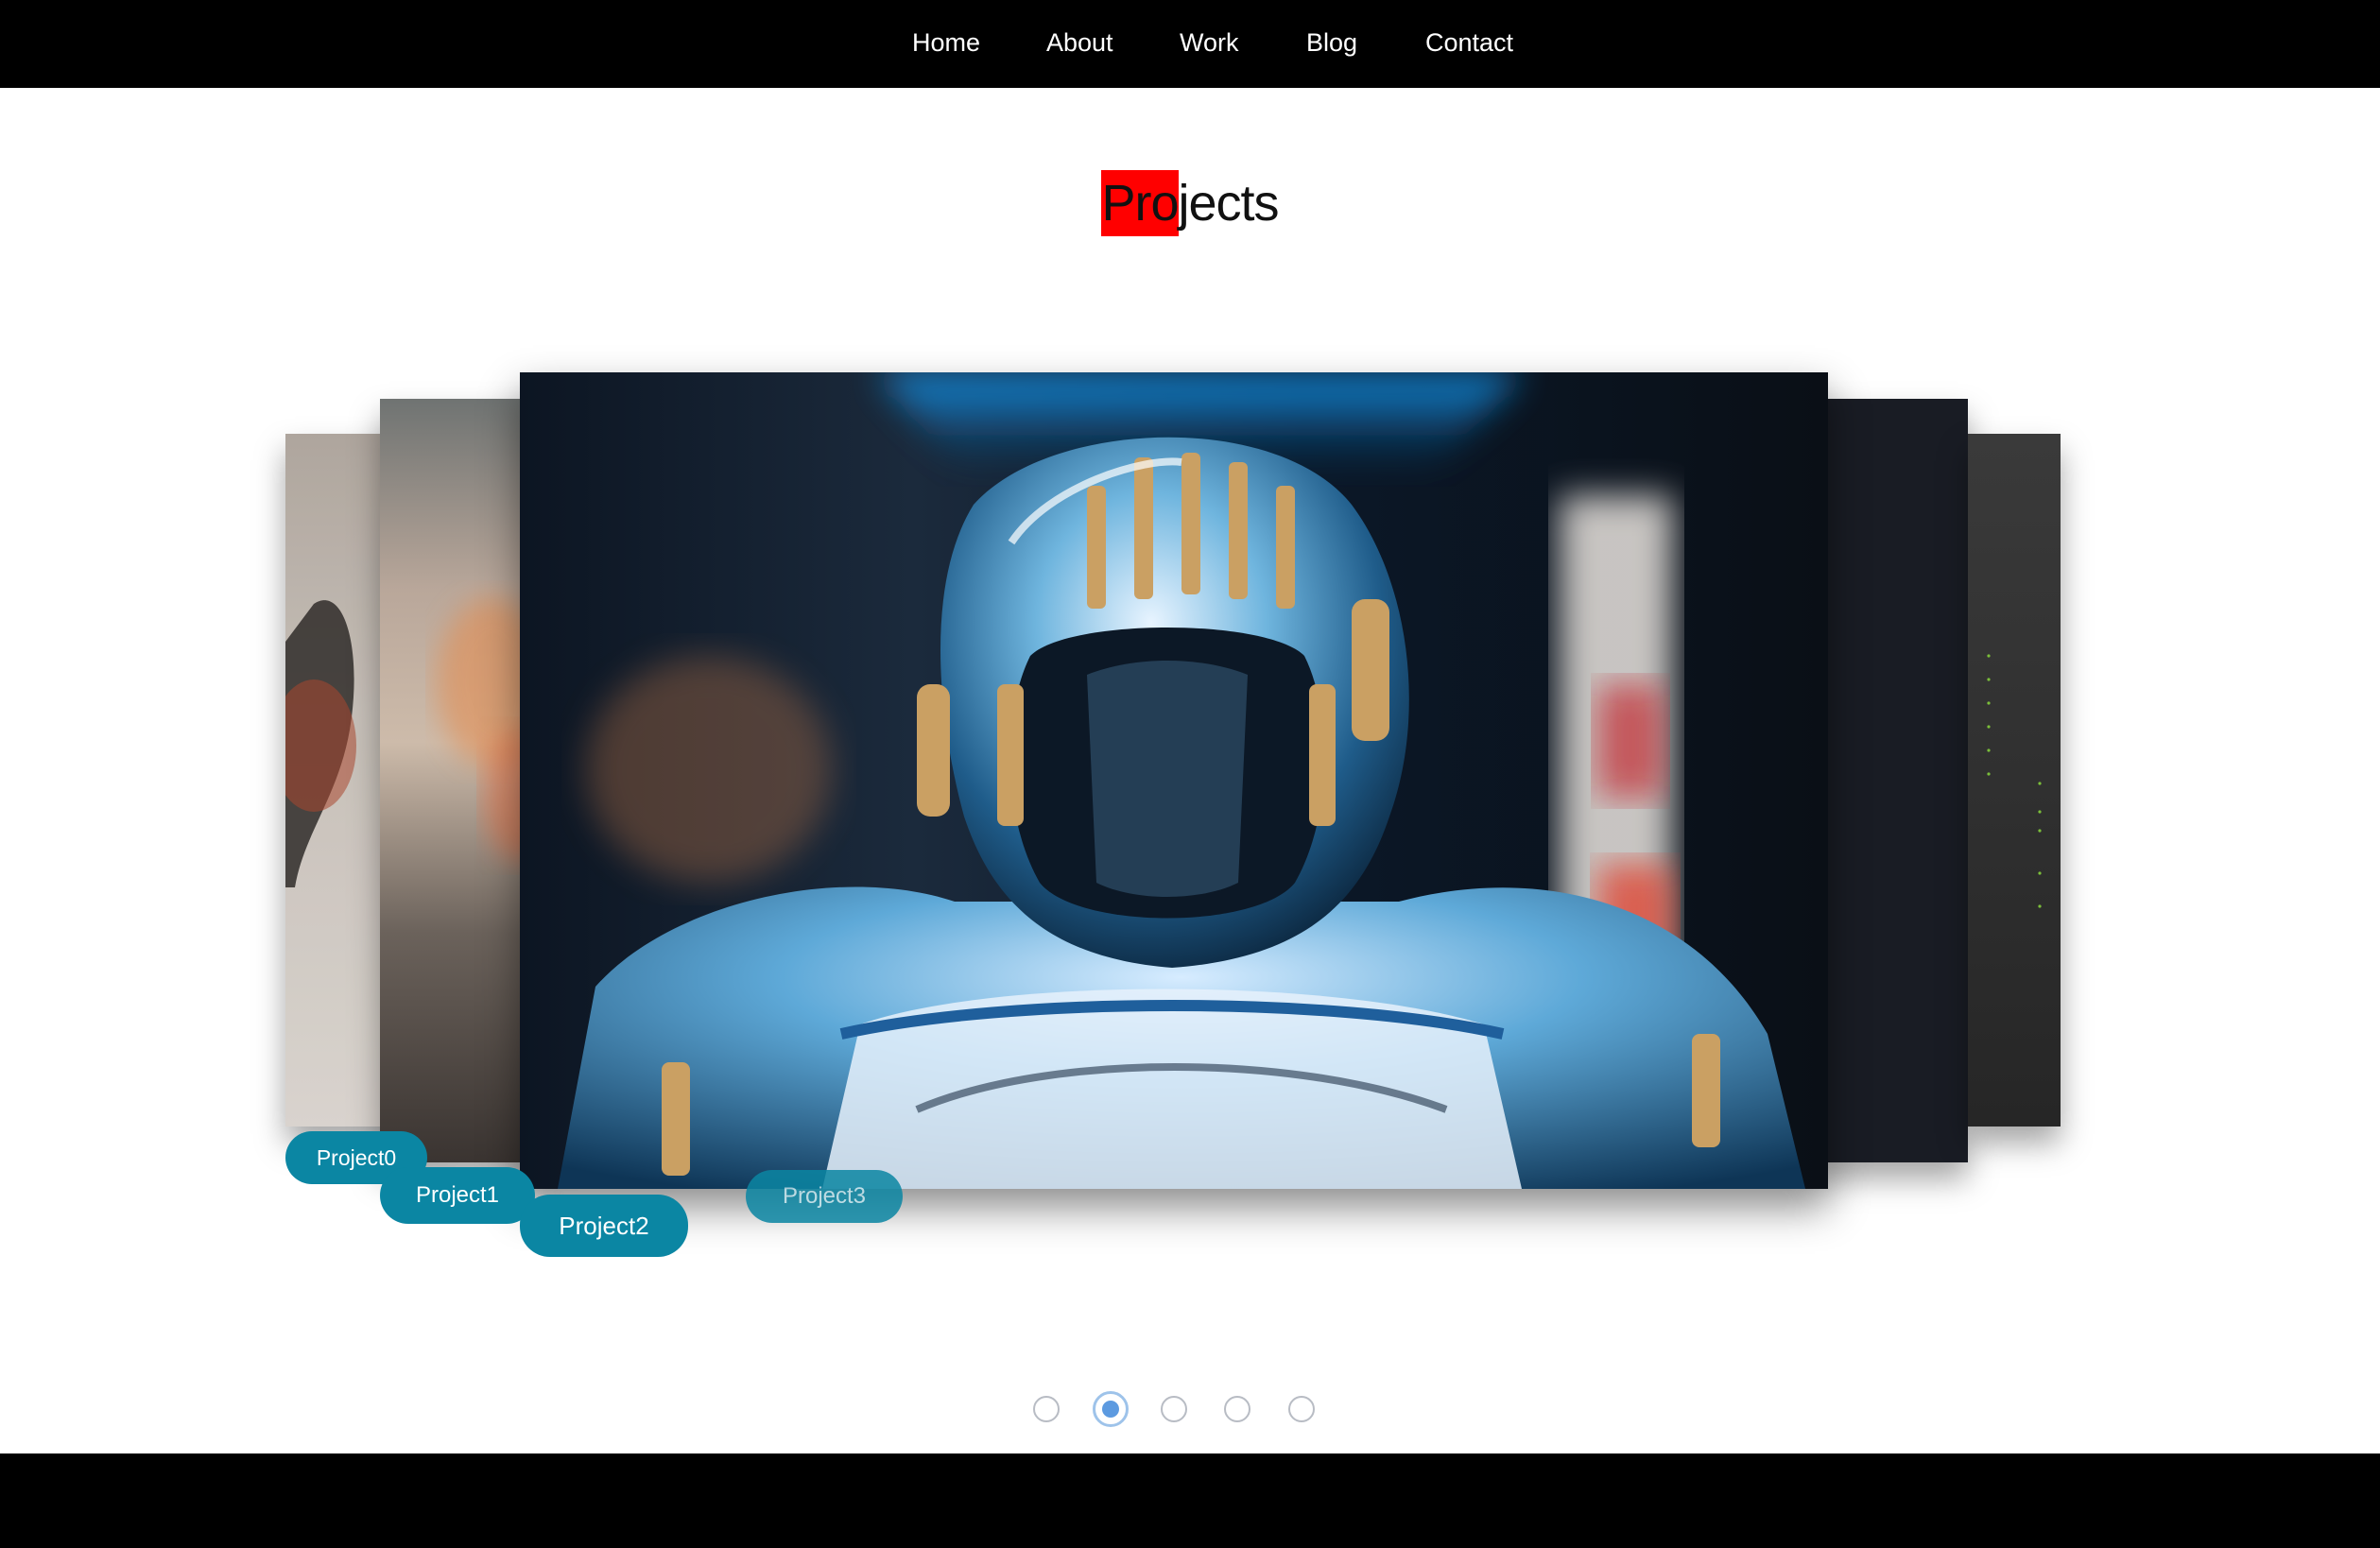  What do you see at coordinates (1190, 1410) in the screenshot?
I see `carousel-pagination` at bounding box center [1190, 1410].